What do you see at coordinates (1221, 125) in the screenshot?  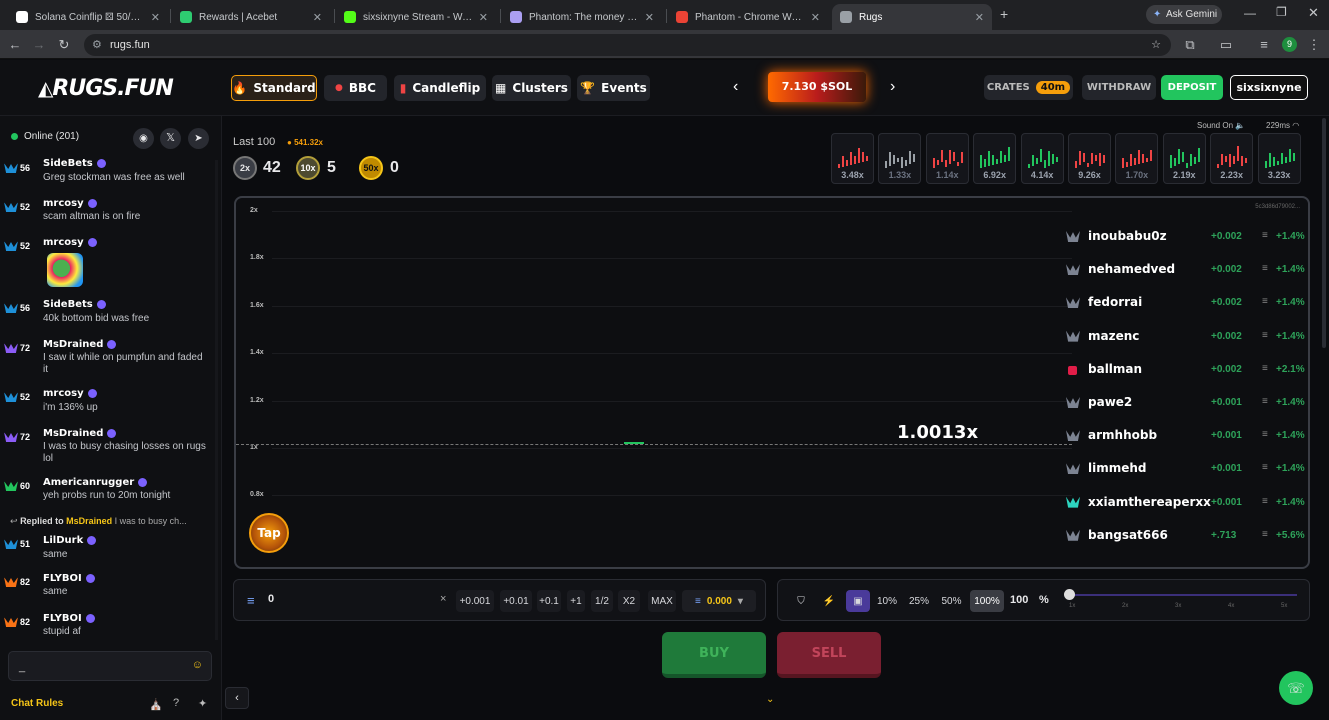 I see `sound-toggle: Sound On 🔈` at bounding box center [1221, 125].